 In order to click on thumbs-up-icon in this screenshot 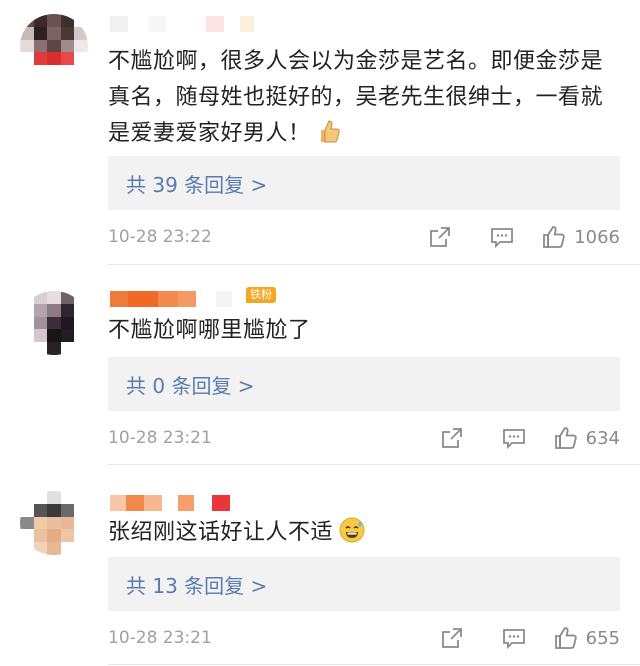, I will do `click(329, 131)`.